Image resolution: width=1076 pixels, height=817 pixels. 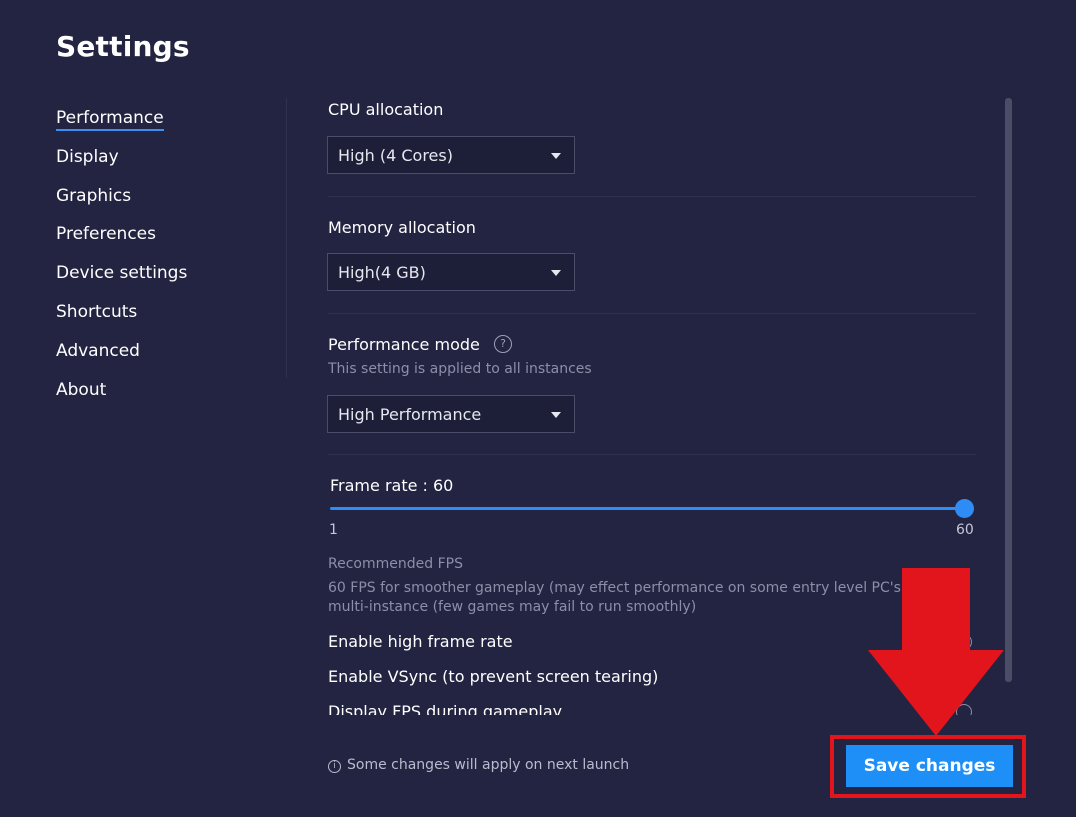 I want to click on memory-allocation-label: Memory allocation, so click(x=402, y=227).